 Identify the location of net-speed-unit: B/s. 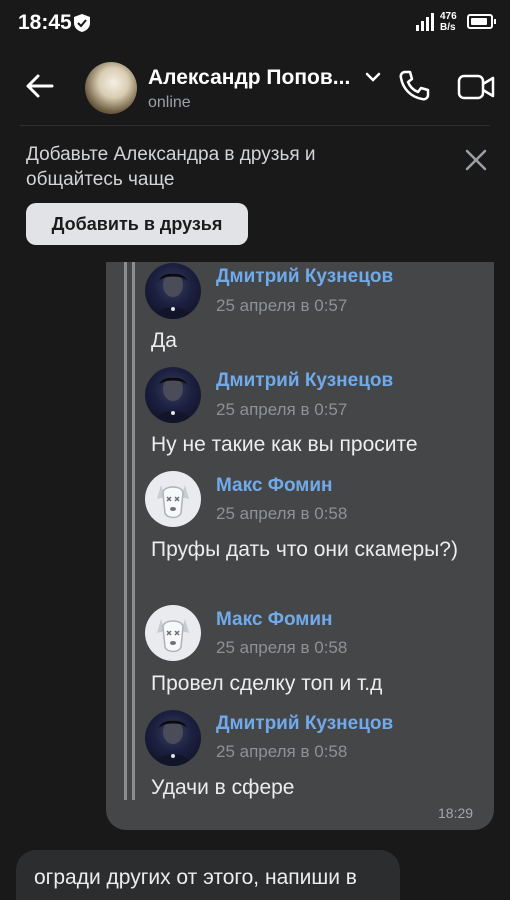
(448, 27).